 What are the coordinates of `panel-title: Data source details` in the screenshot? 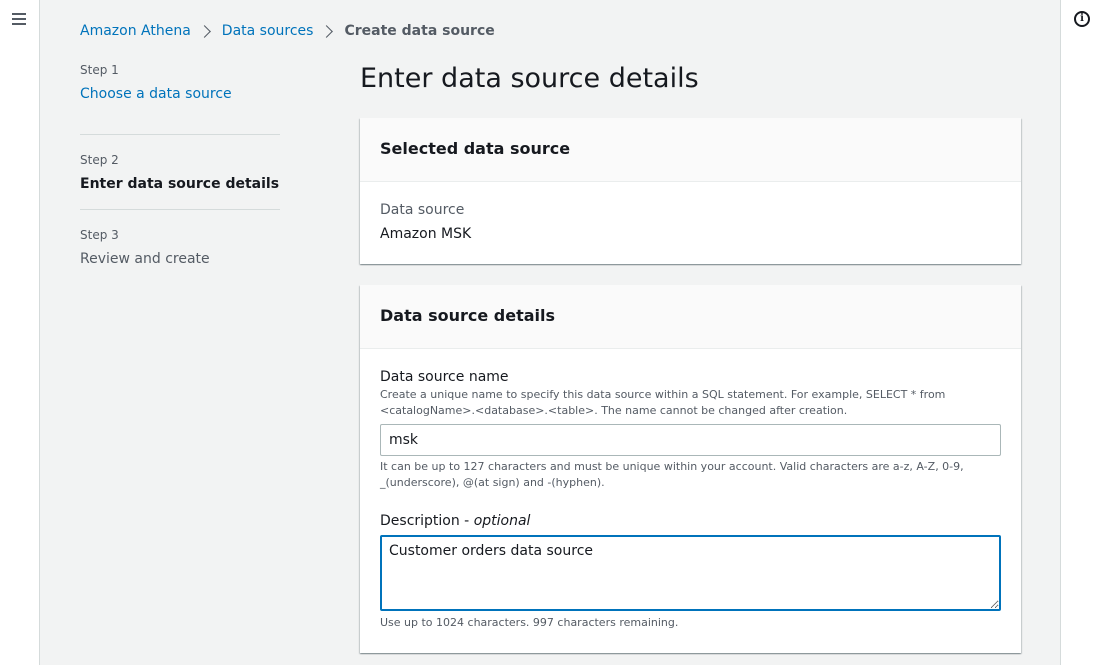 It's located at (468, 315).